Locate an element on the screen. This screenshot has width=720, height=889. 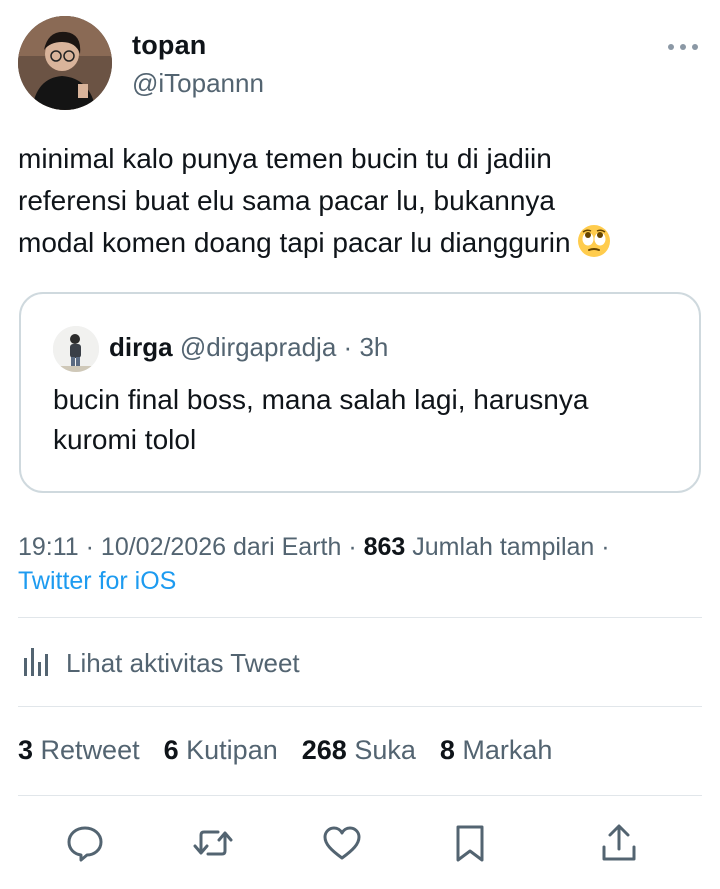
stat-label: Kutipan is located at coordinates (232, 749).